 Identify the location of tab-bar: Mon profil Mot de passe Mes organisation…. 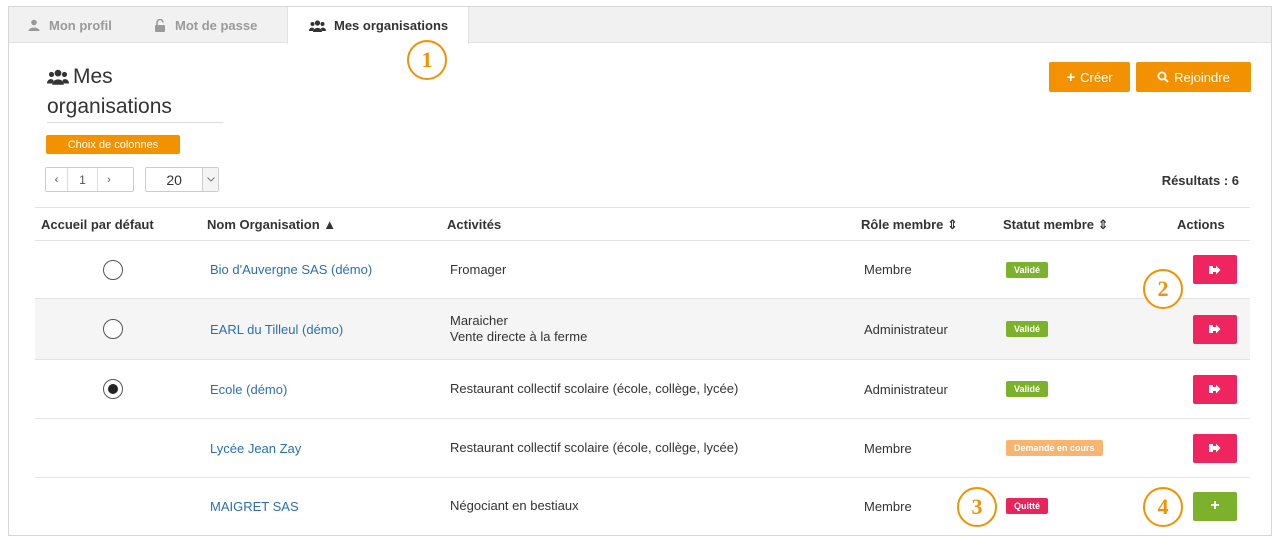
(640, 25).